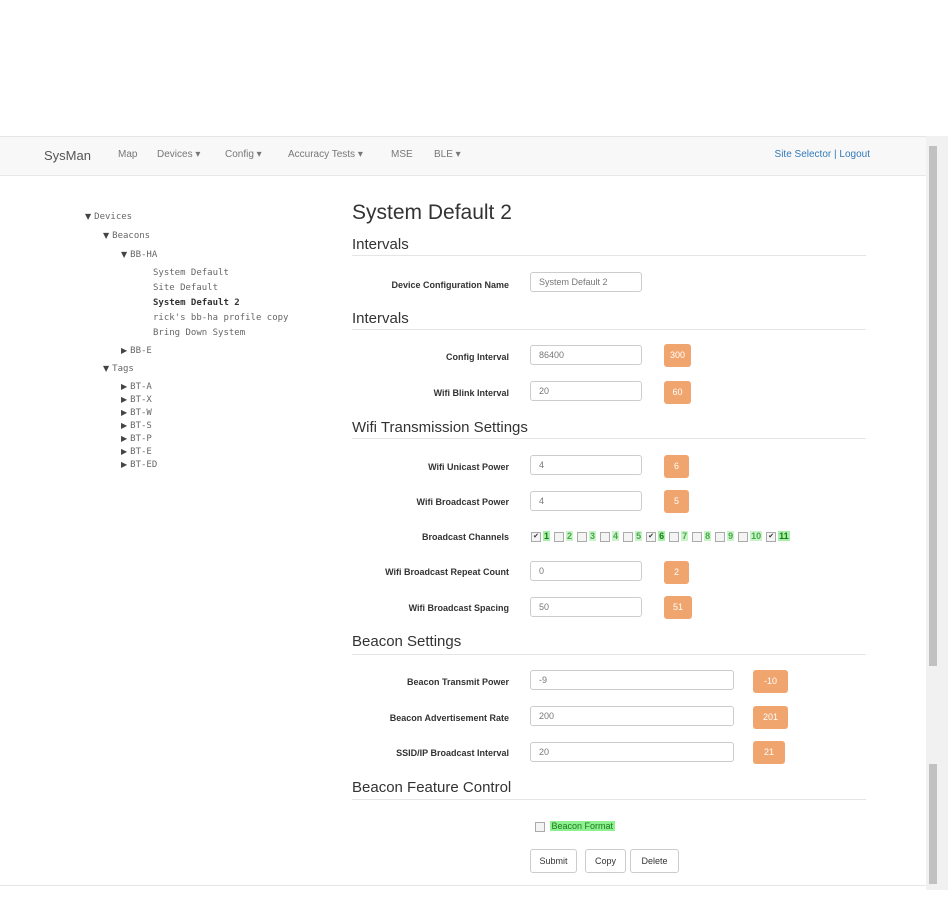 The image size is (948, 900). Describe the element at coordinates (432, 787) in the screenshot. I see `section-heading-feature: Beacon Feature Control` at that location.